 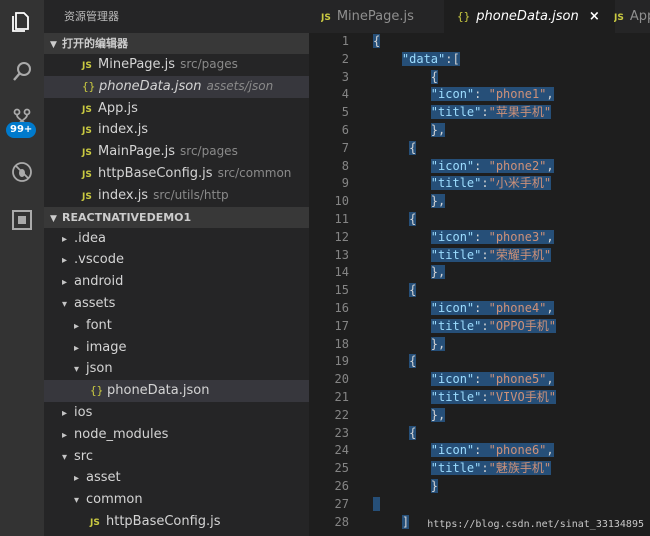 I want to click on folder-item: ▸ .idea, so click(x=176, y=239).